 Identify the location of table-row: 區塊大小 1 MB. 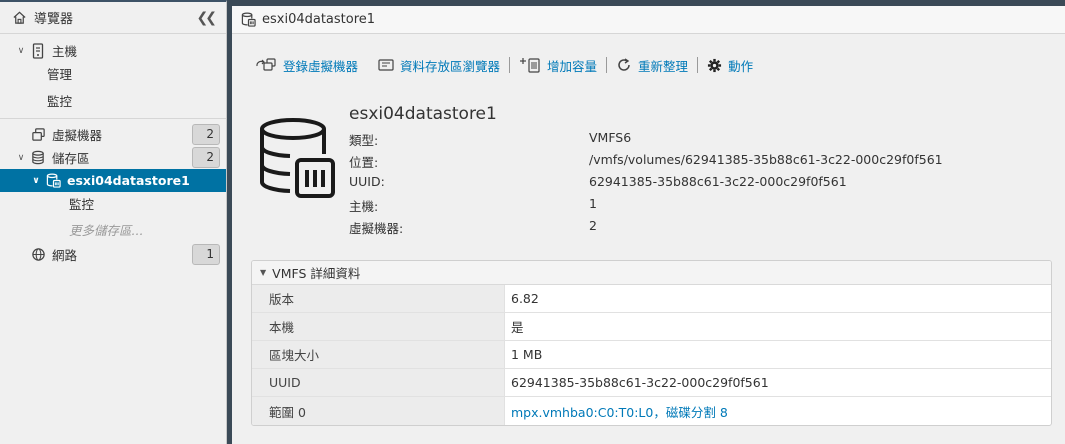
(651, 355).